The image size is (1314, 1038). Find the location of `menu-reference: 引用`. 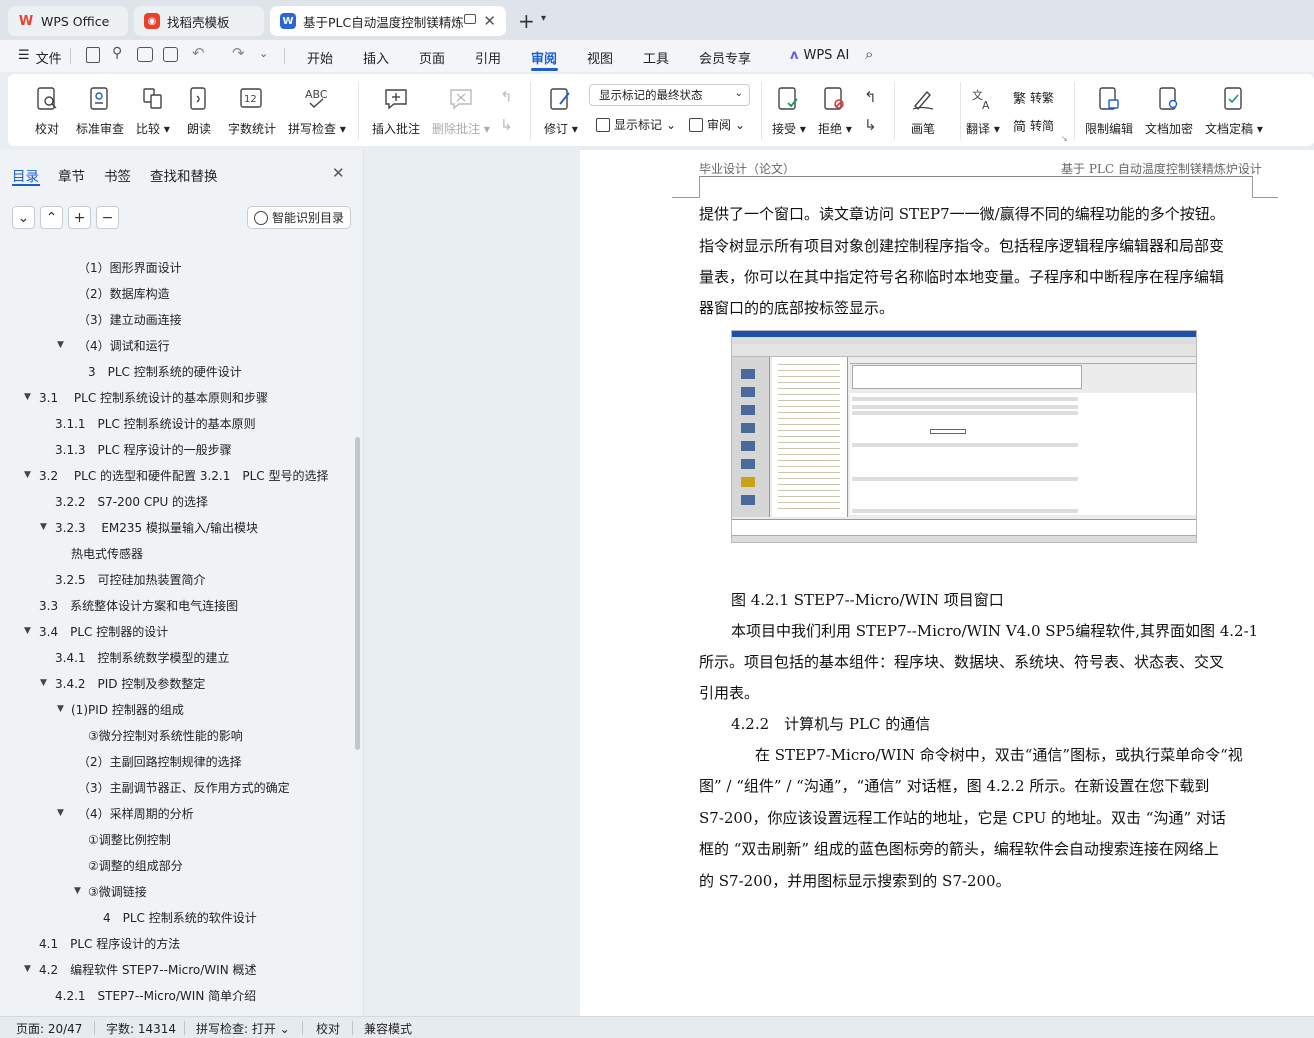

menu-reference: 引用 is located at coordinates (488, 57).